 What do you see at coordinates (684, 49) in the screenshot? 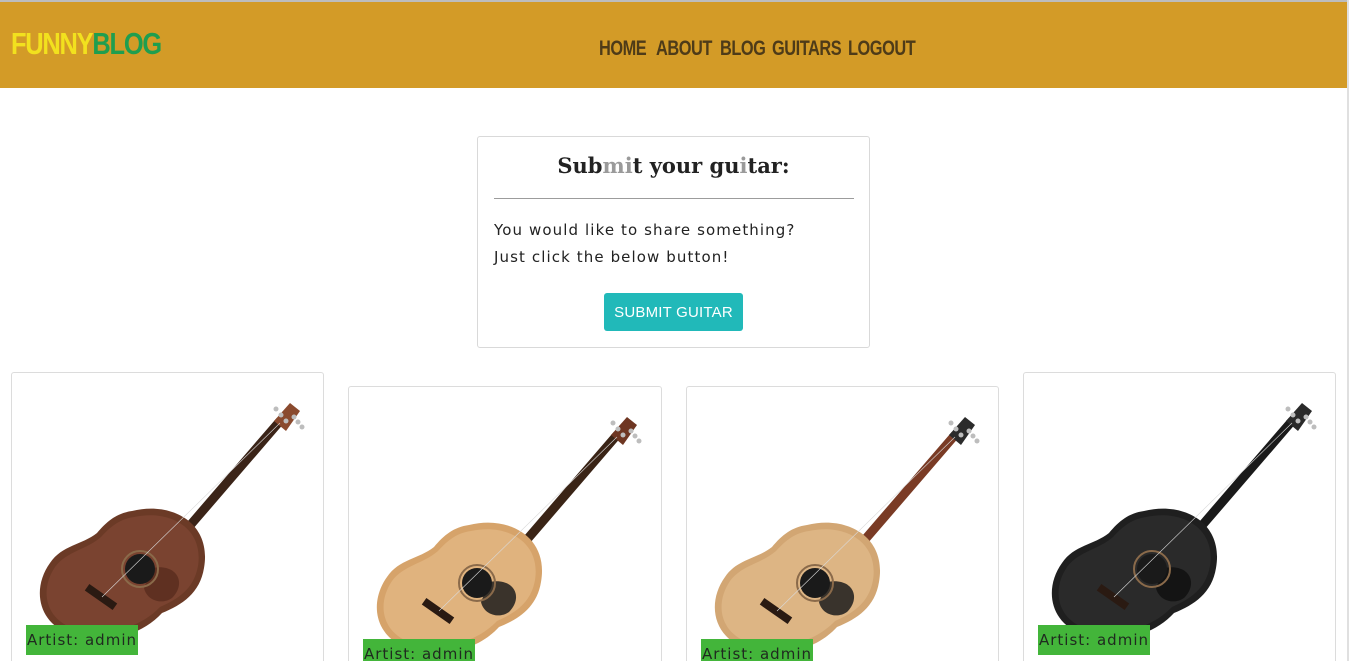
I see `nav-about: ABOUT` at bounding box center [684, 49].